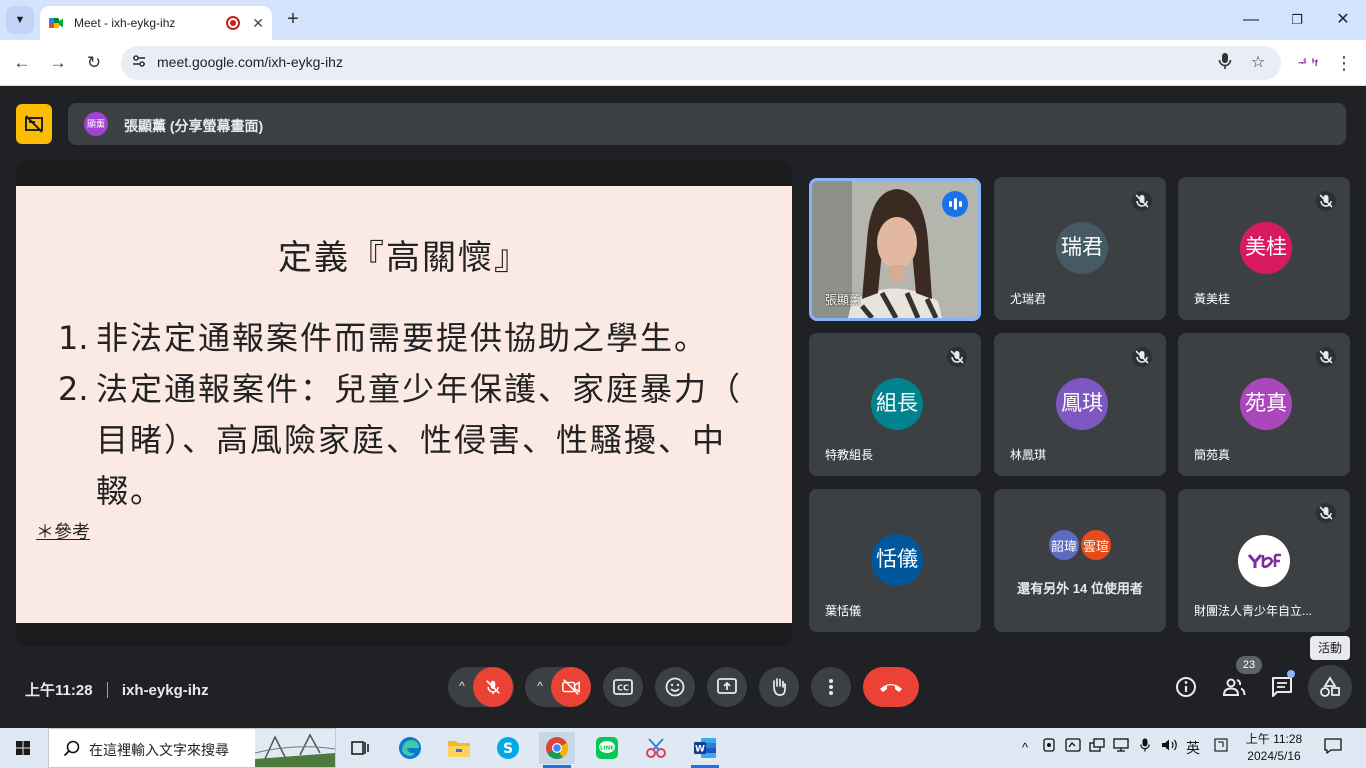 Image resolution: width=1366 pixels, height=768 pixels. What do you see at coordinates (1170, 748) in the screenshot?
I see `volume-icon` at bounding box center [1170, 748].